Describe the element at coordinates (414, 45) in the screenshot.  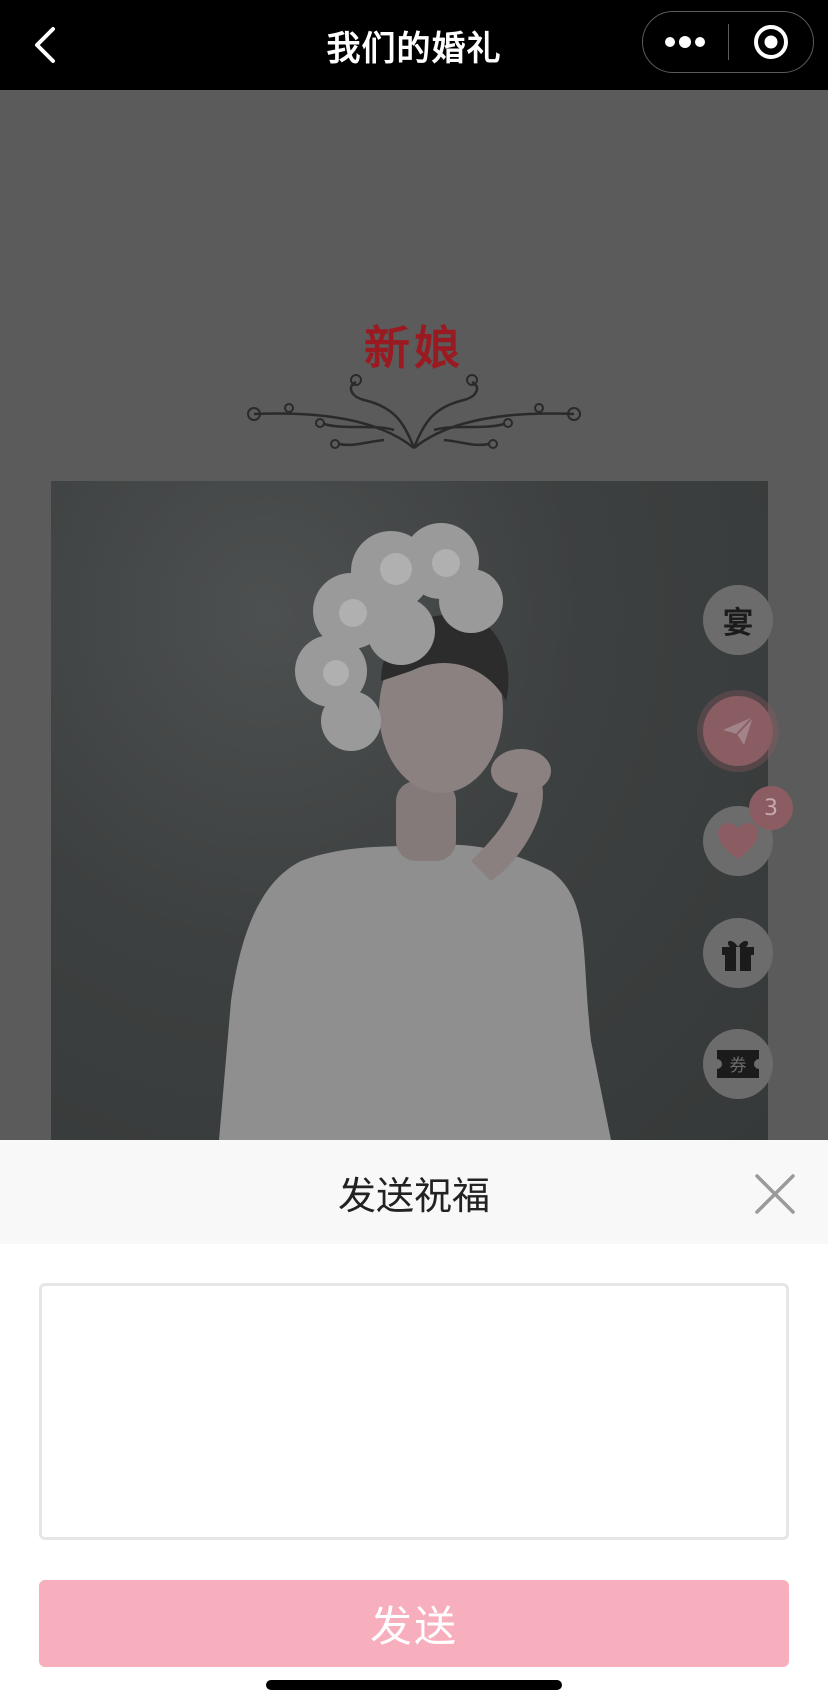
I see `navigation-bar: 我们的婚礼` at that location.